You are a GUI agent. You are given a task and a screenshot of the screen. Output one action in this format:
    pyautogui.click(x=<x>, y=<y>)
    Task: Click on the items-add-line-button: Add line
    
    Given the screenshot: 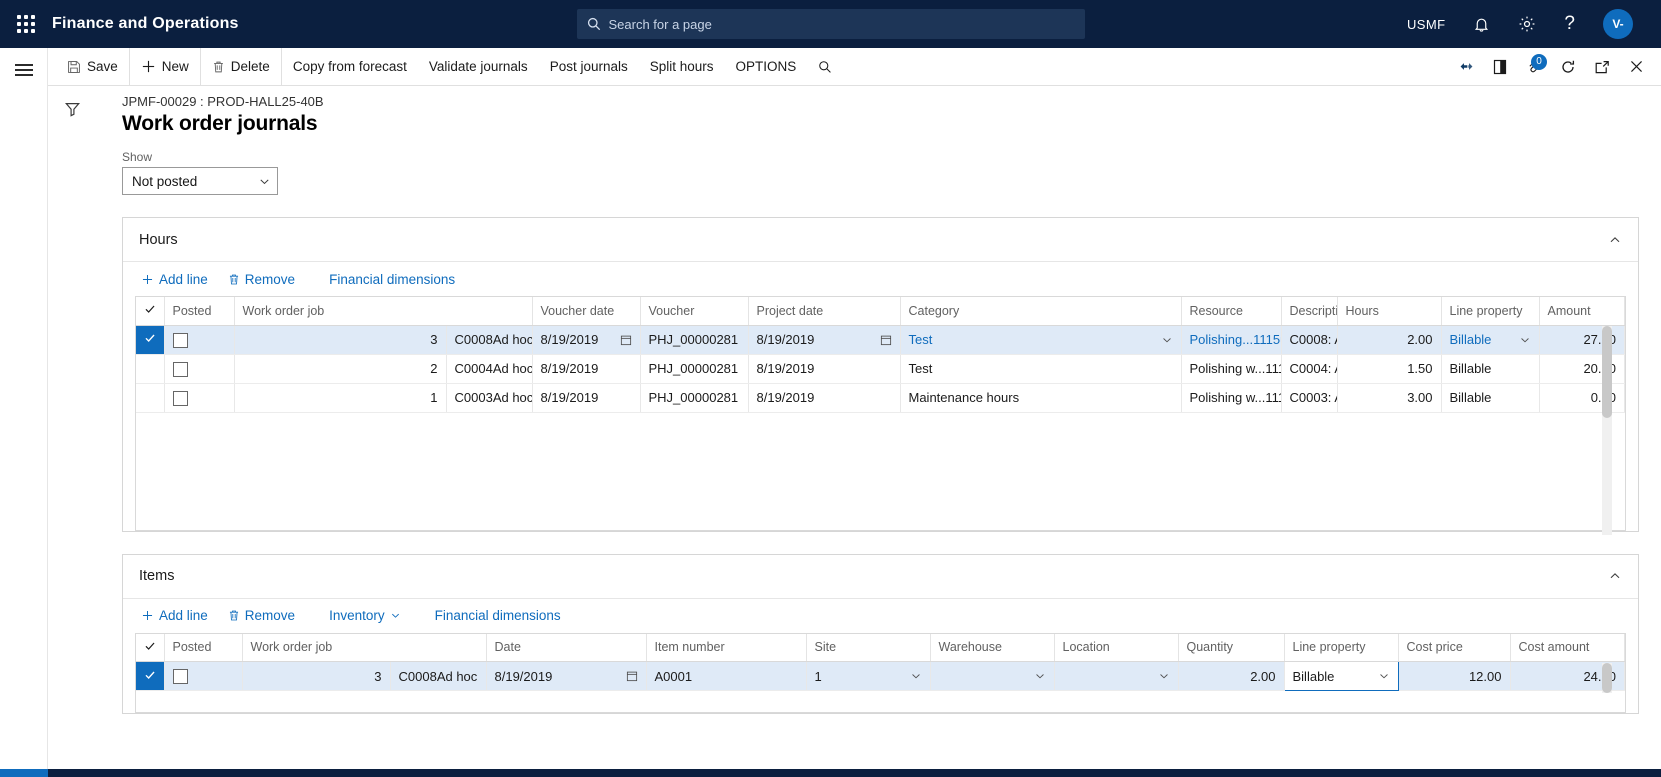 What is the action you would take?
    pyautogui.click(x=174, y=616)
    